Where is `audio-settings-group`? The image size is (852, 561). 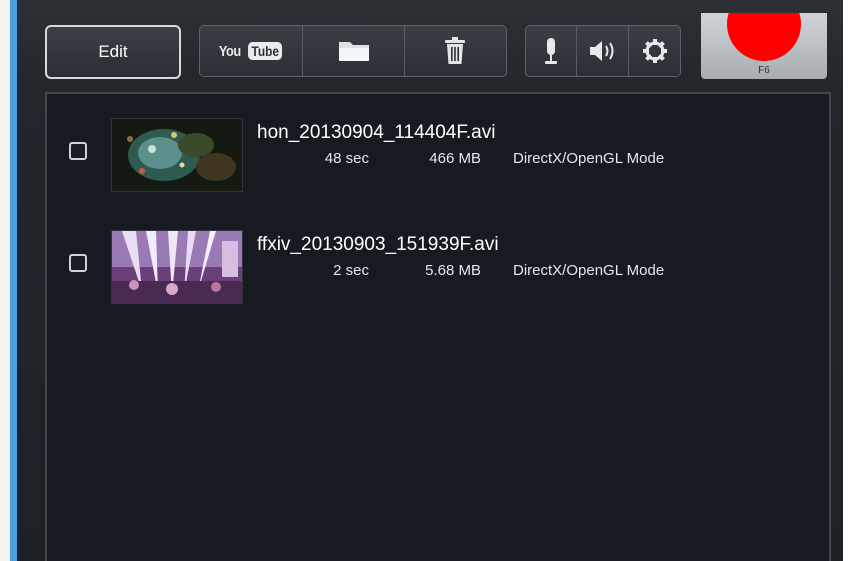
audio-settings-group is located at coordinates (603, 51).